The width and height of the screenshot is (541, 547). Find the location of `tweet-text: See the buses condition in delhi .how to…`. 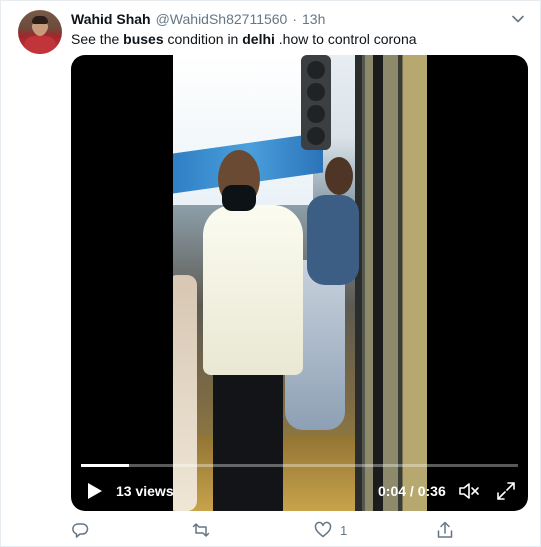

tweet-text: See the buses condition in delhi .how to… is located at coordinates (244, 39).